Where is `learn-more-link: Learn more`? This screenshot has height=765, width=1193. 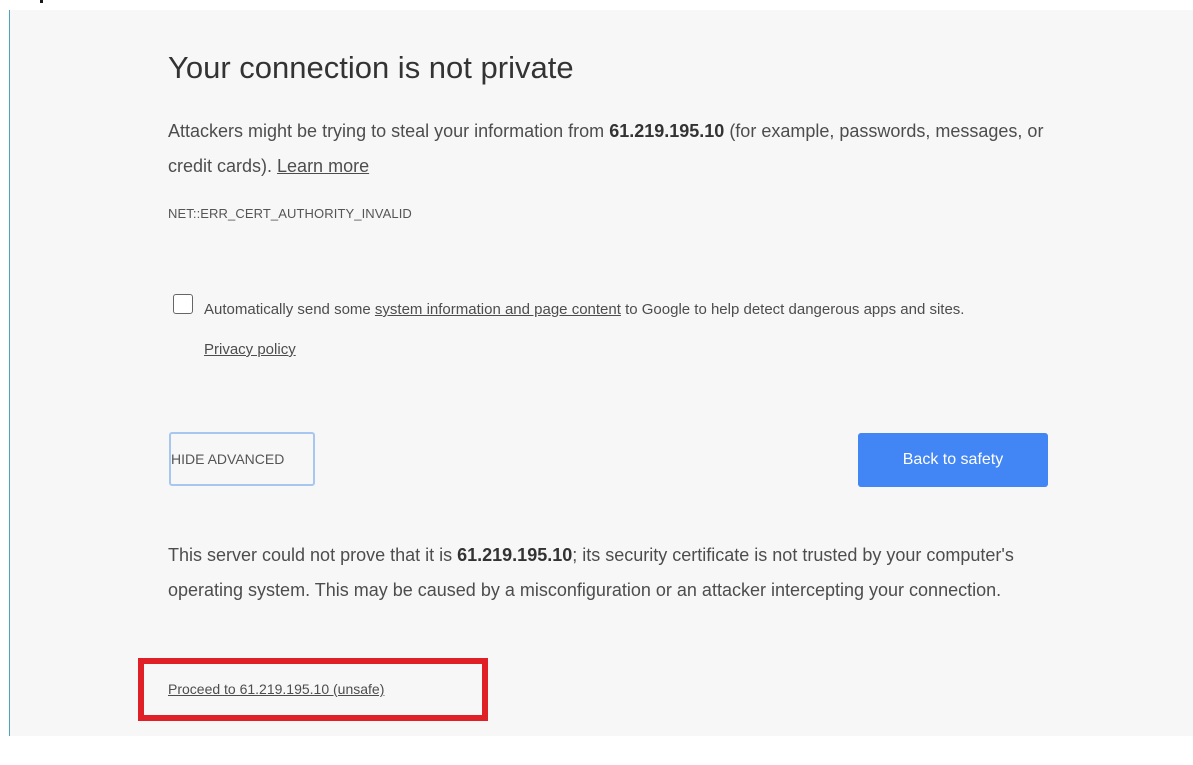
learn-more-link: Learn more is located at coordinates (323, 166).